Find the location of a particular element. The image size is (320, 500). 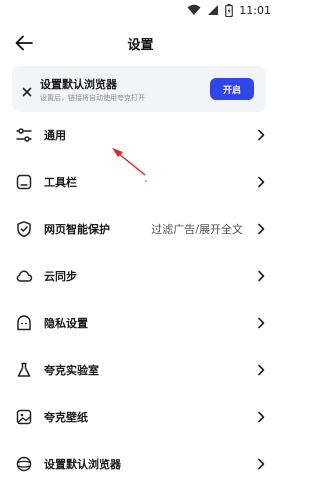

settings-item-privacy: 隐私设置 is located at coordinates (140, 323).